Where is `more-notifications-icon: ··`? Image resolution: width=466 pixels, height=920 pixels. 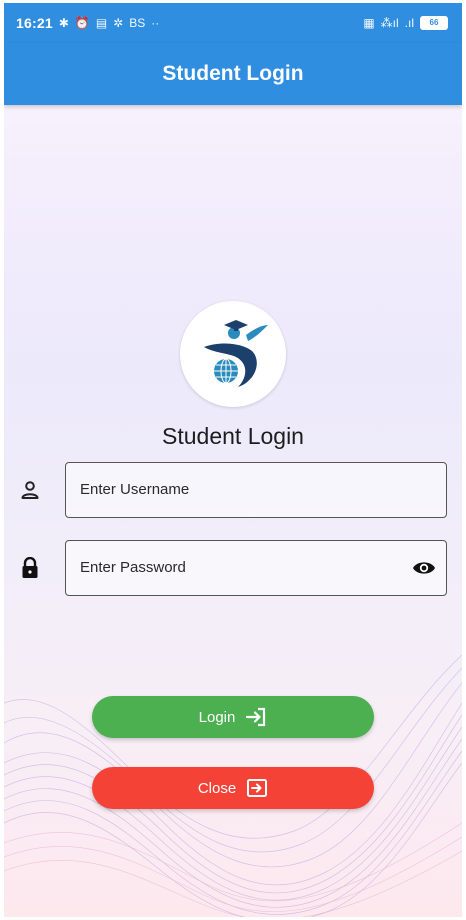 more-notifications-icon: ·· is located at coordinates (155, 23).